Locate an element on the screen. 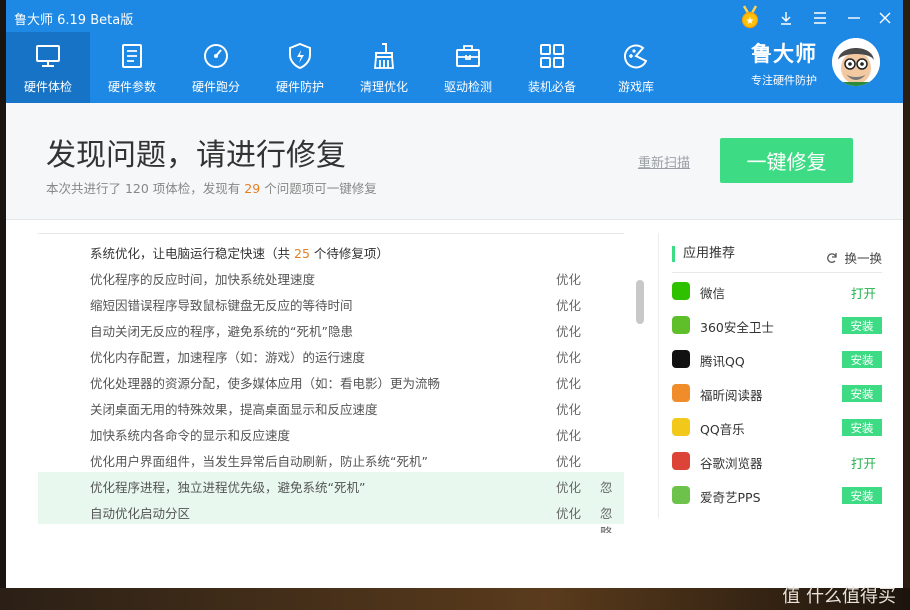  tab-label: 清理优化 is located at coordinates (383, 87).